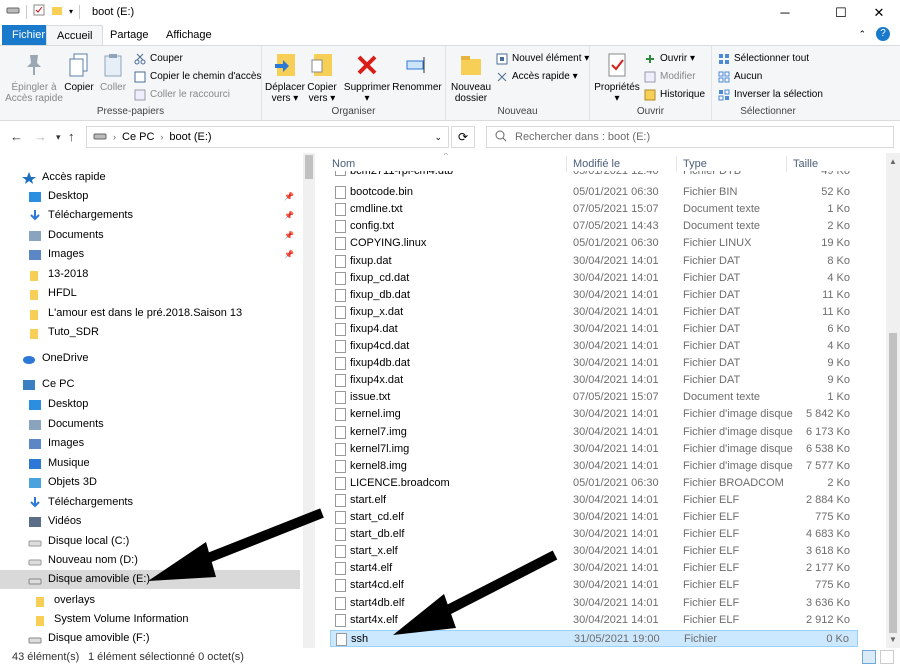 The height and width of the screenshot is (666, 900). I want to click on large-icons-view-icon, so click(887, 657).